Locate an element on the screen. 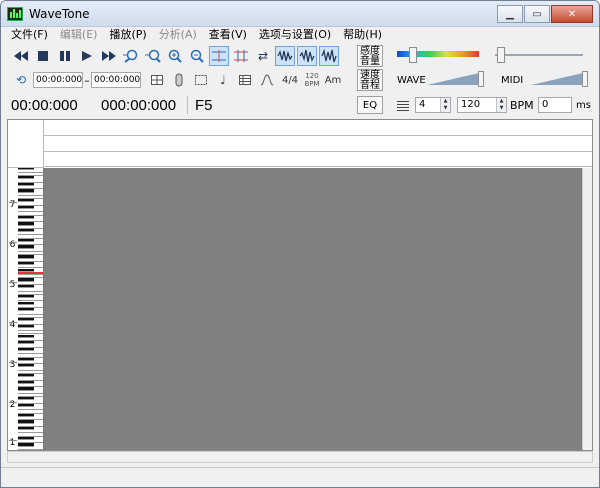  loop-button: ⟲ is located at coordinates (21, 80).